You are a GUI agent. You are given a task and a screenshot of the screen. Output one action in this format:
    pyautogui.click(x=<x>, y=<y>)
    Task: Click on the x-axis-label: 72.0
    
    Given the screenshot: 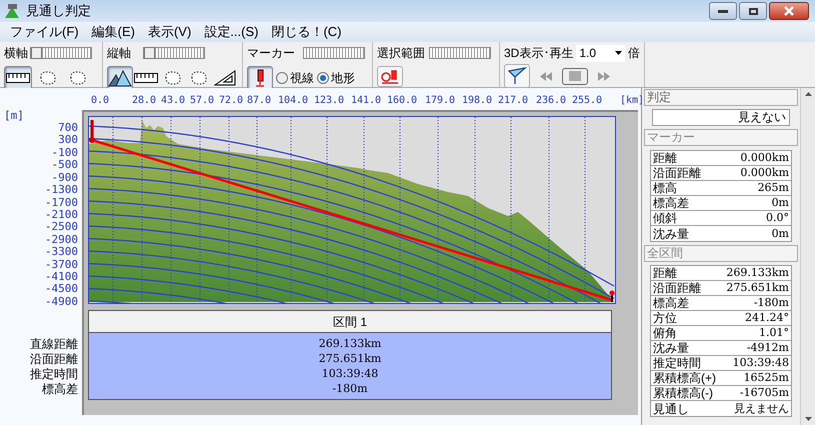 What is the action you would take?
    pyautogui.click(x=231, y=101)
    